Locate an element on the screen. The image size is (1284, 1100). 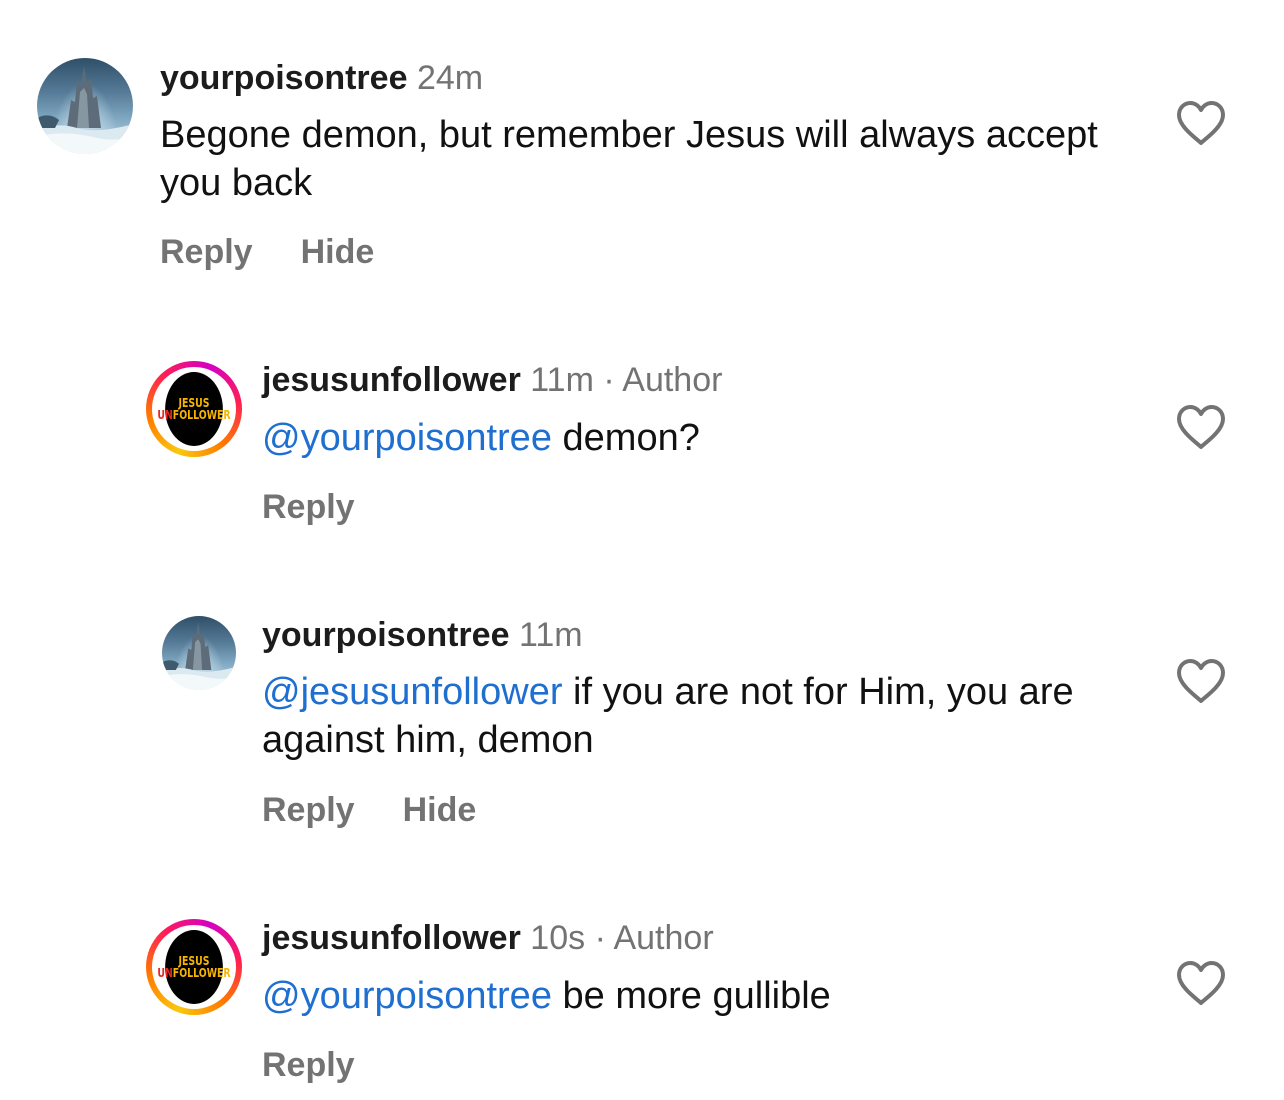
comment-header: jesusunfollower 10s · Author is located at coordinates (488, 938).